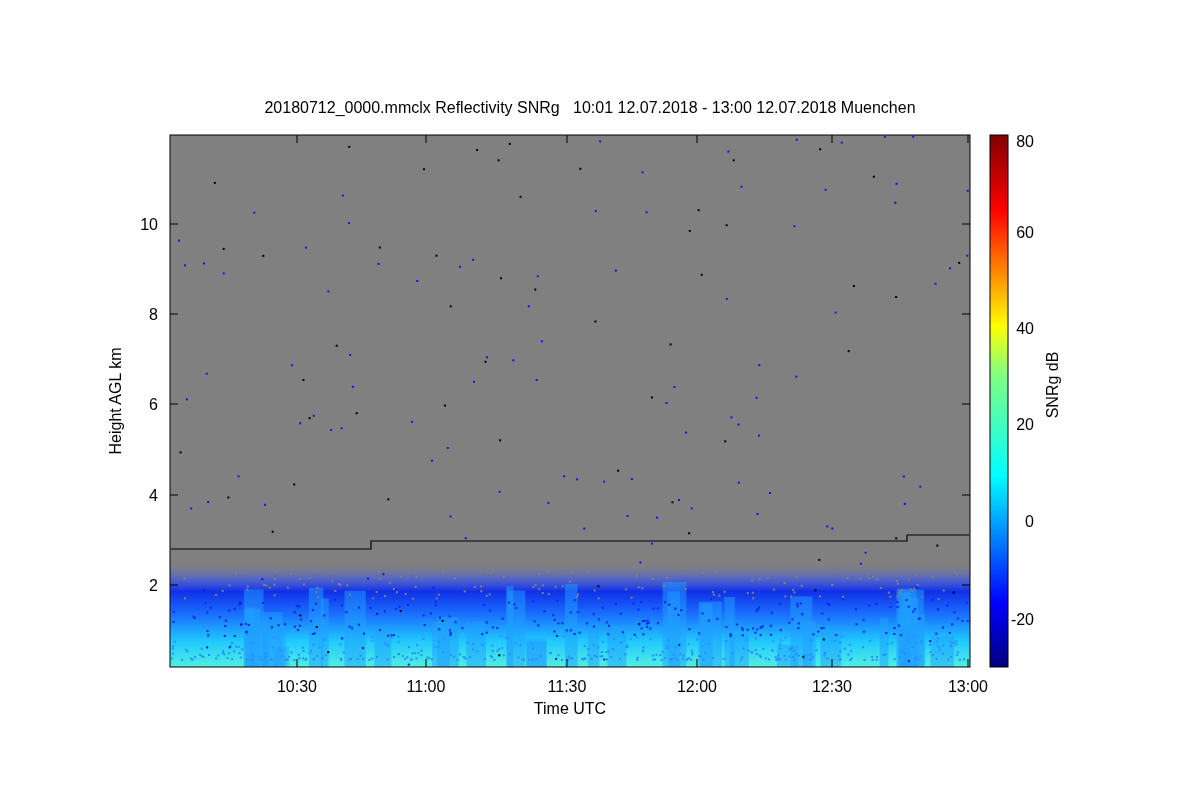 The image size is (1200, 800). What do you see at coordinates (115, 401) in the screenshot?
I see `y-axis-label: Height AGL km` at bounding box center [115, 401].